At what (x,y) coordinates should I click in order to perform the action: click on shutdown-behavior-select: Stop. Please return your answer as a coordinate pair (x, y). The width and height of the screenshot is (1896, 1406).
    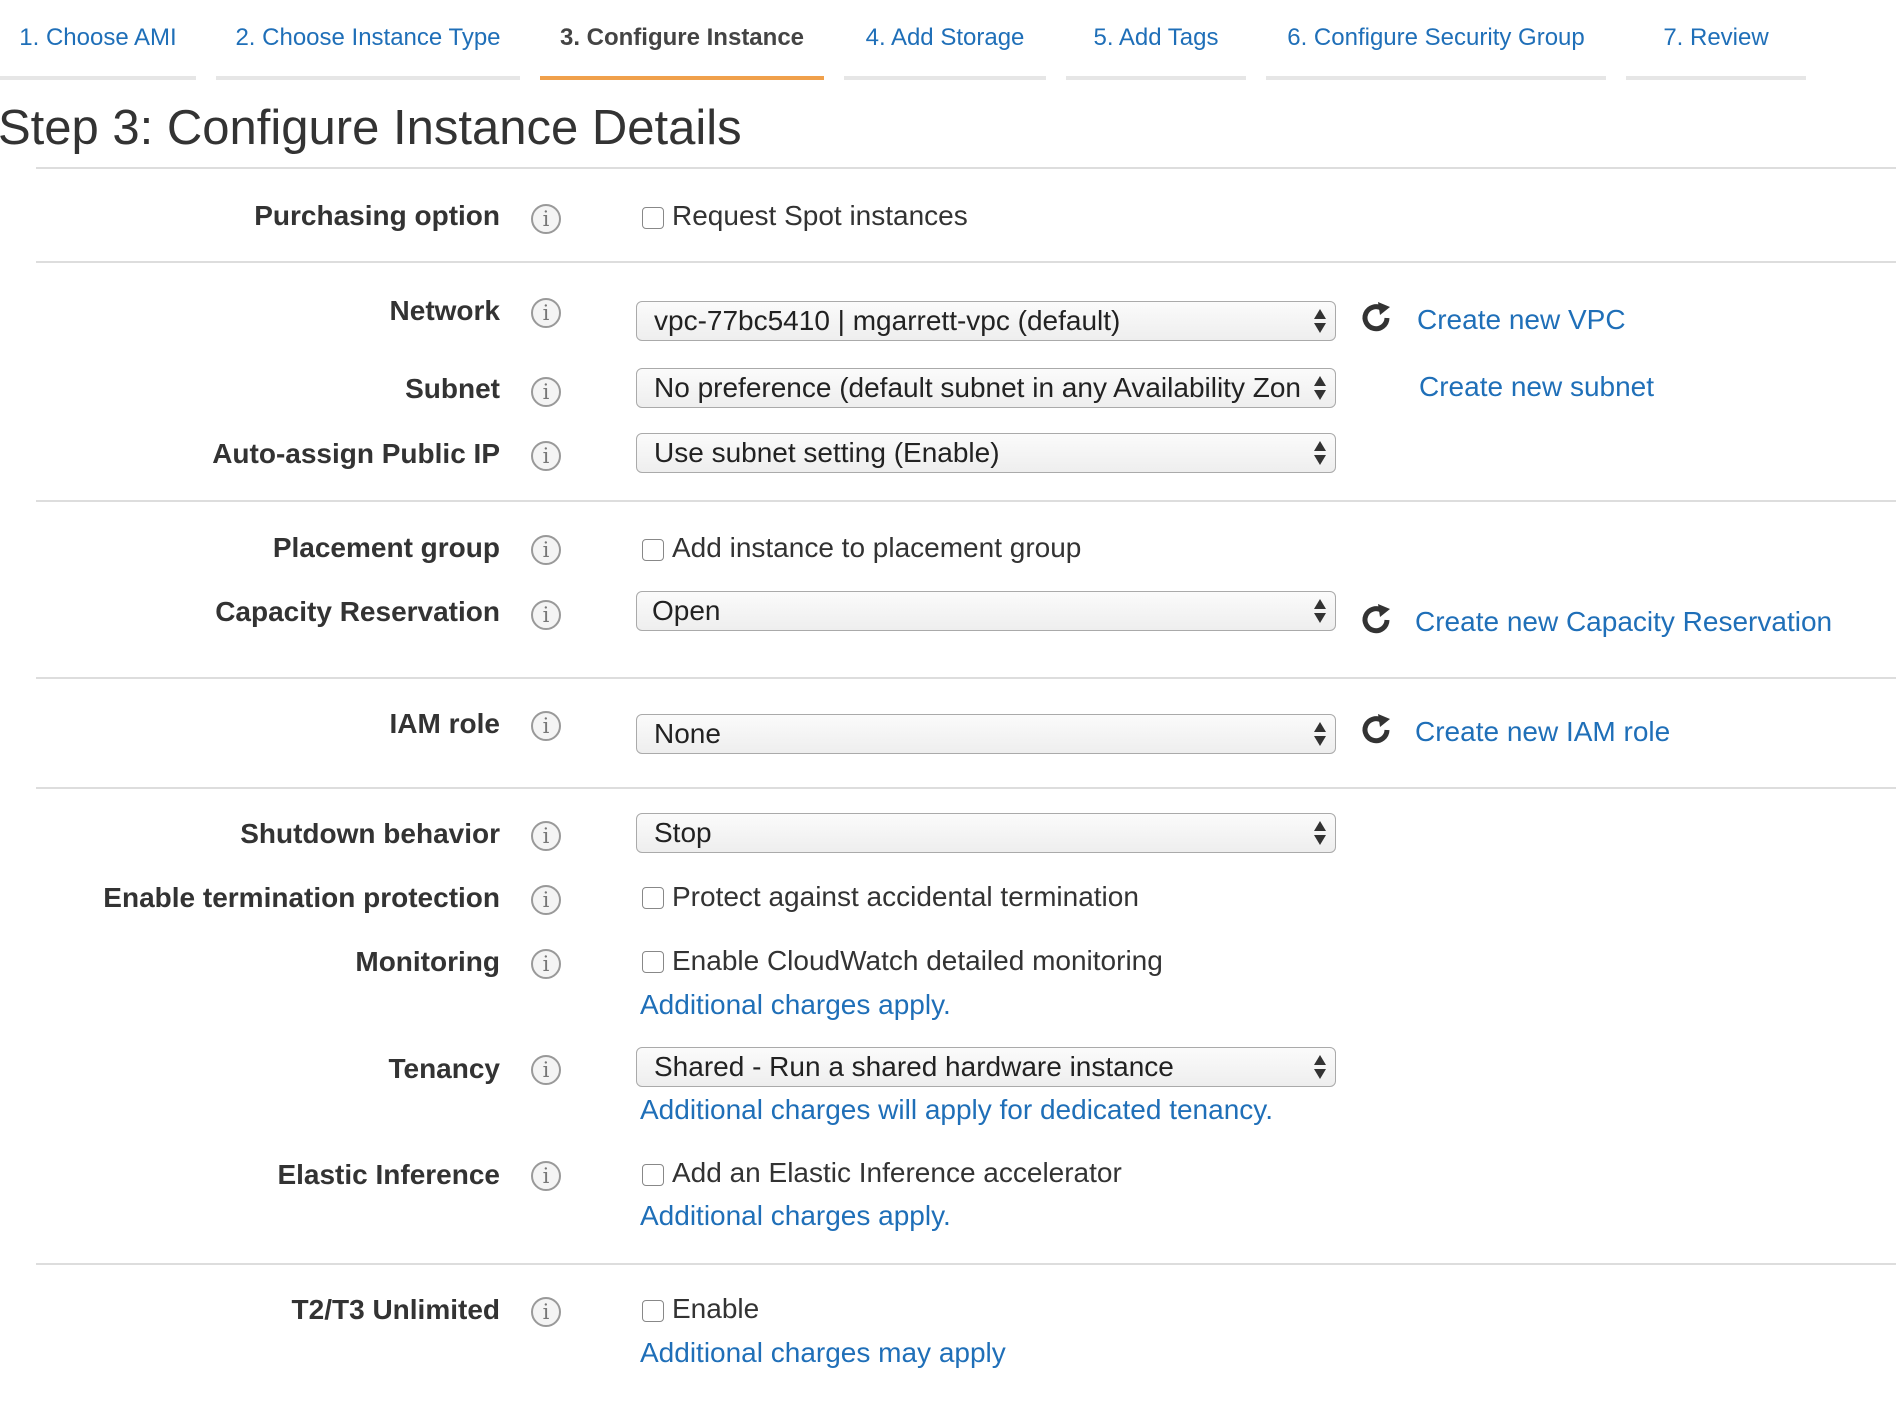
    Looking at the image, I should click on (986, 833).